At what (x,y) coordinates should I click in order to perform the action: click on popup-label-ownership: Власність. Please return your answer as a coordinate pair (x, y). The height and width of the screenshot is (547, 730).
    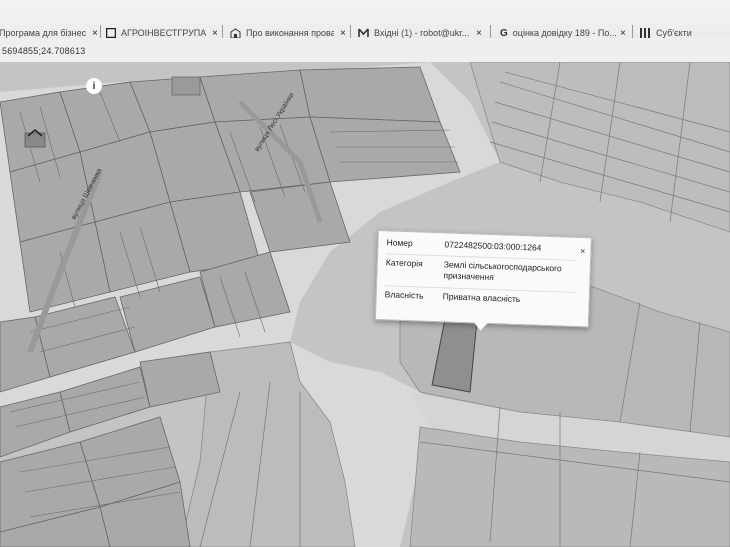
    Looking at the image, I should click on (404, 295).